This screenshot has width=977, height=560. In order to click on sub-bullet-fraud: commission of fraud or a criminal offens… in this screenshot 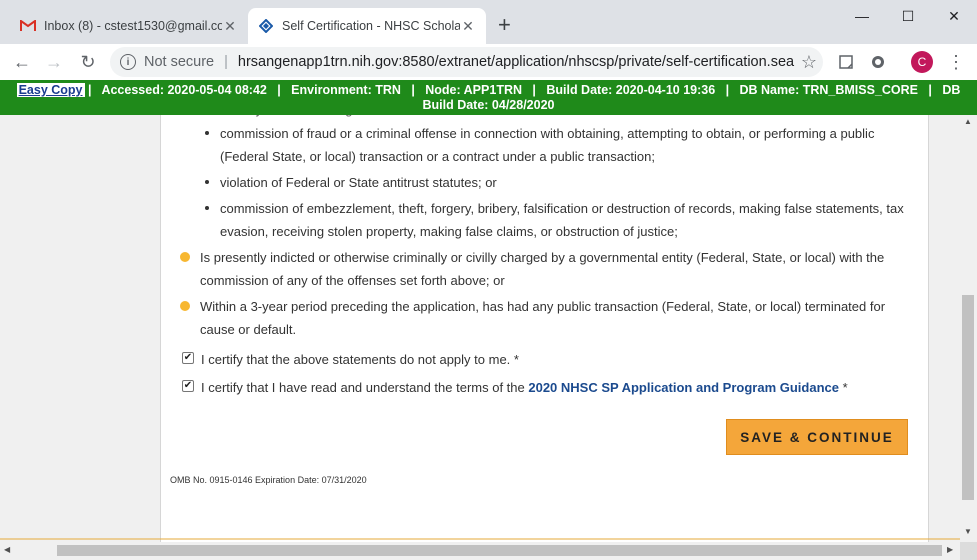, I will do `click(547, 145)`.